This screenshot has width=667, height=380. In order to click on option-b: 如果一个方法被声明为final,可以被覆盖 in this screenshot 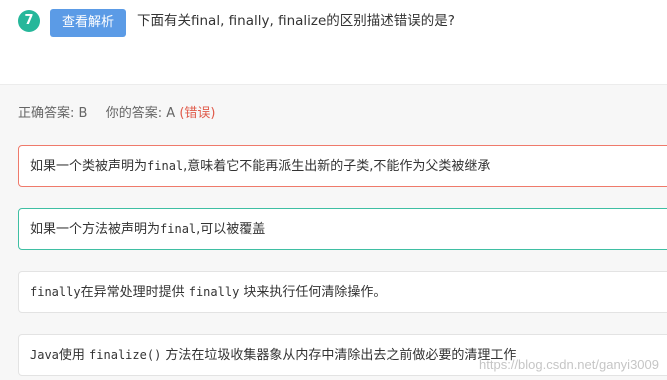, I will do `click(342, 229)`.